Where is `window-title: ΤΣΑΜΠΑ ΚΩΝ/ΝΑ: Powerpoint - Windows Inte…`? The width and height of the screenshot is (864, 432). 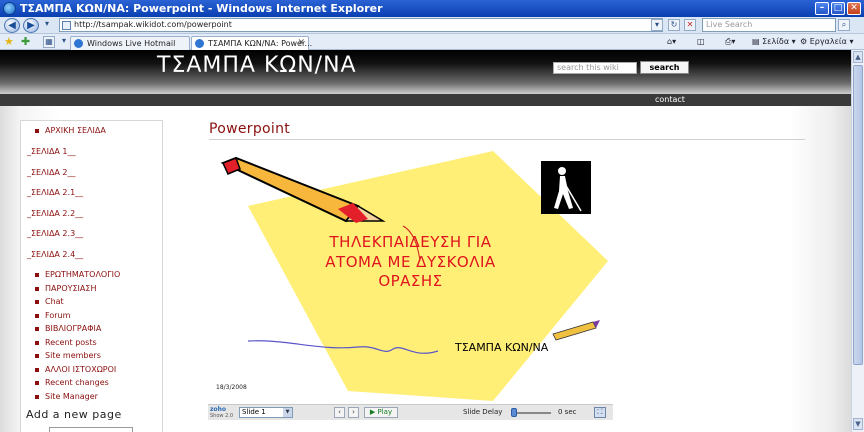 window-title: ΤΣΑΜΠΑ ΚΩΝ/ΝΑ: Powerpoint - Windows Inte… is located at coordinates (201, 8).